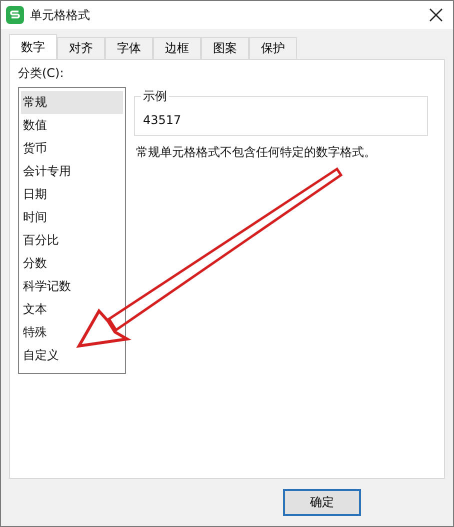 The image size is (454, 527). I want to click on category-item: 日期, so click(72, 194).